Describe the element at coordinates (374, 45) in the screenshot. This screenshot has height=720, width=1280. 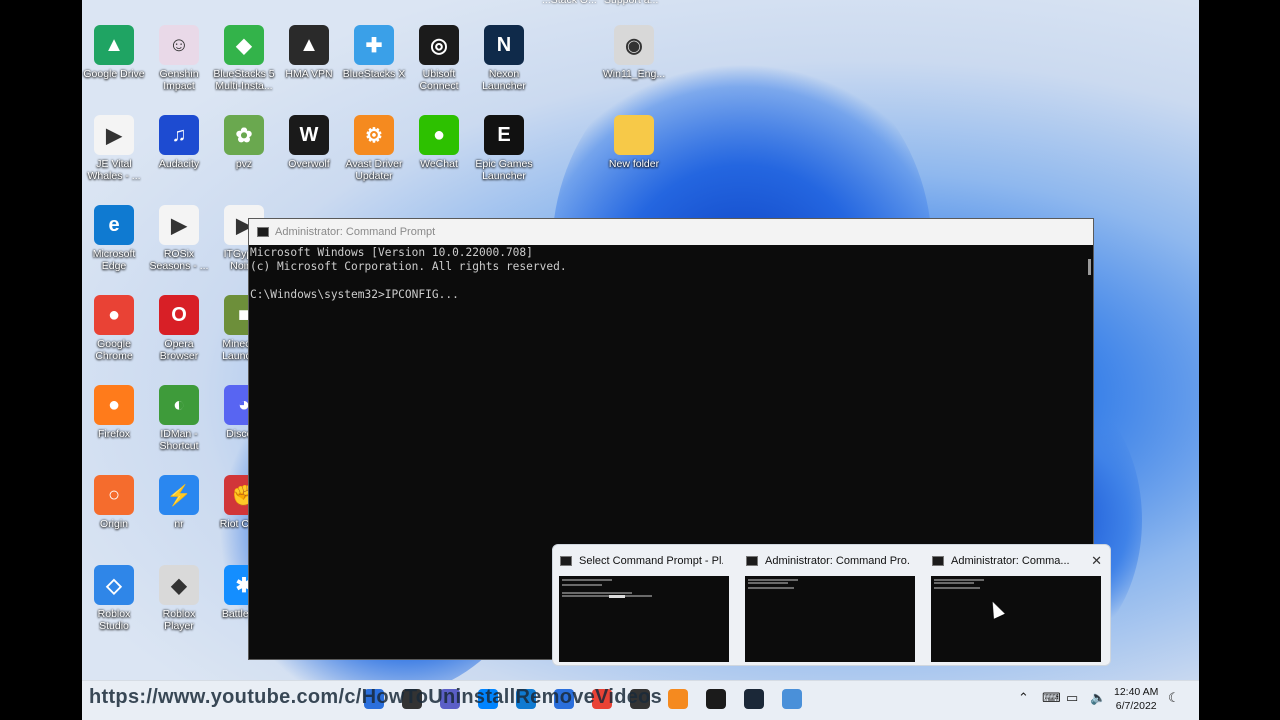
I see `app-icon: ✚` at that location.